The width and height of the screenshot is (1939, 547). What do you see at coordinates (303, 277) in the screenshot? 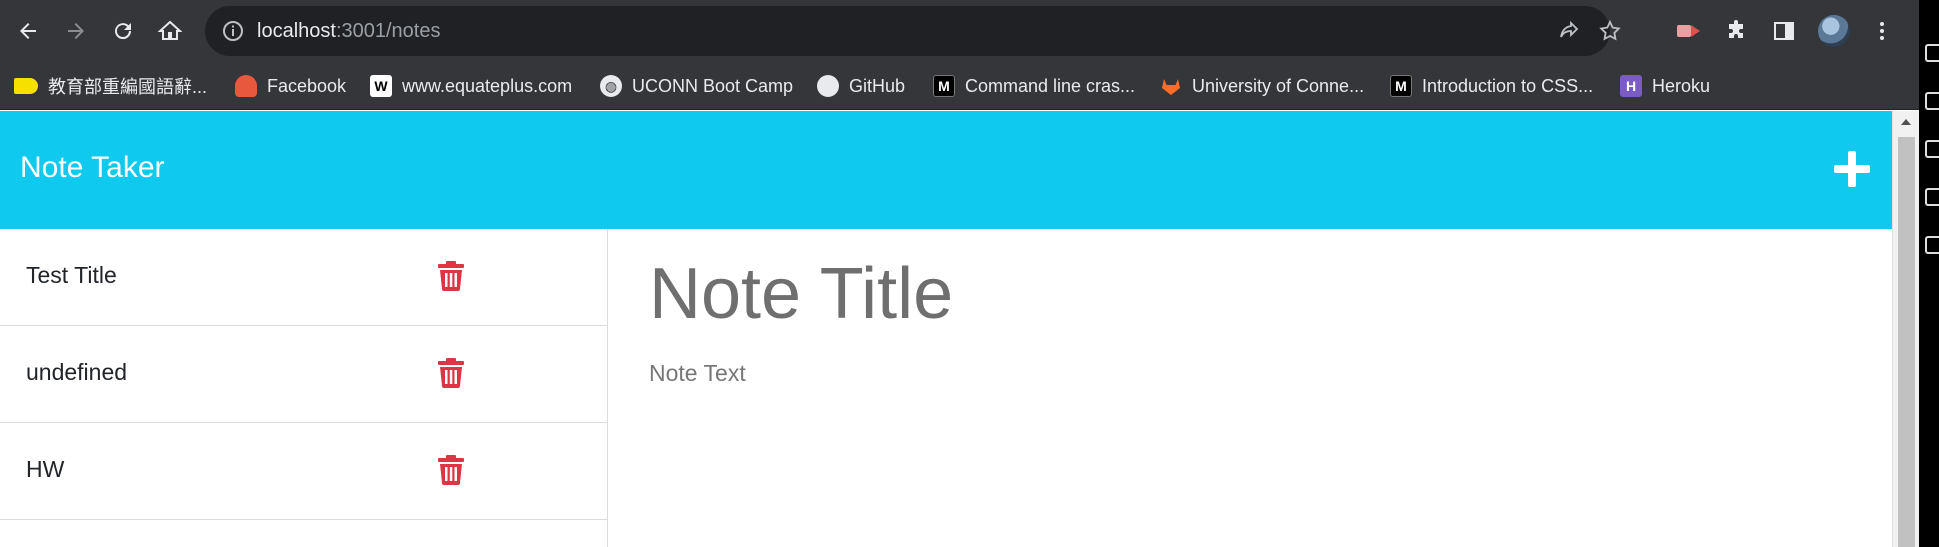
I see `list-item: Test Title` at bounding box center [303, 277].